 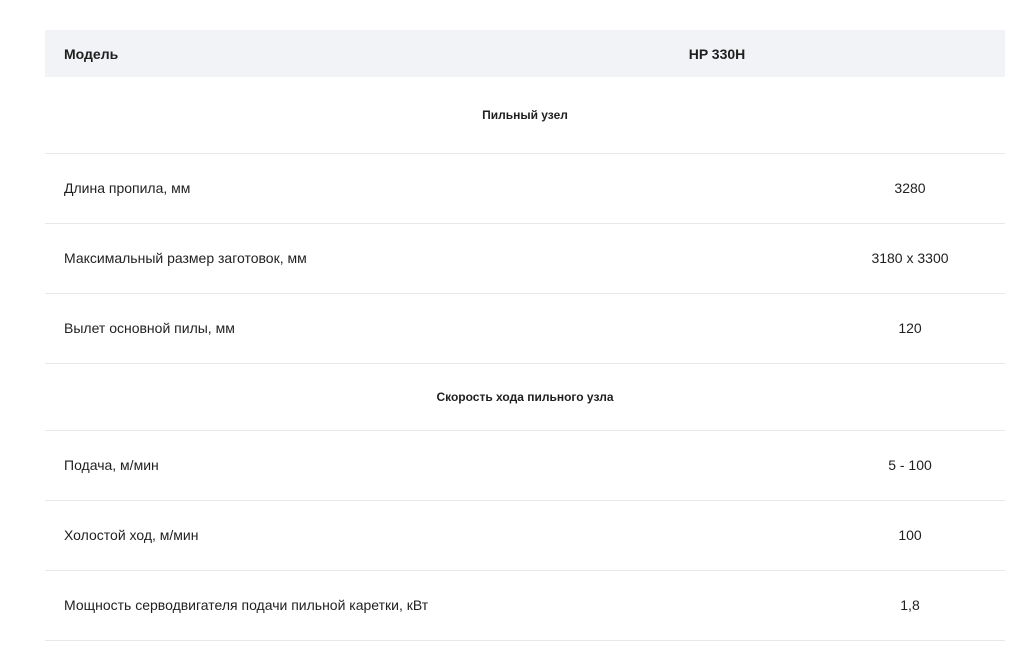 What do you see at coordinates (127, 188) in the screenshot?
I see `param-label: Длина пропила, мм` at bounding box center [127, 188].